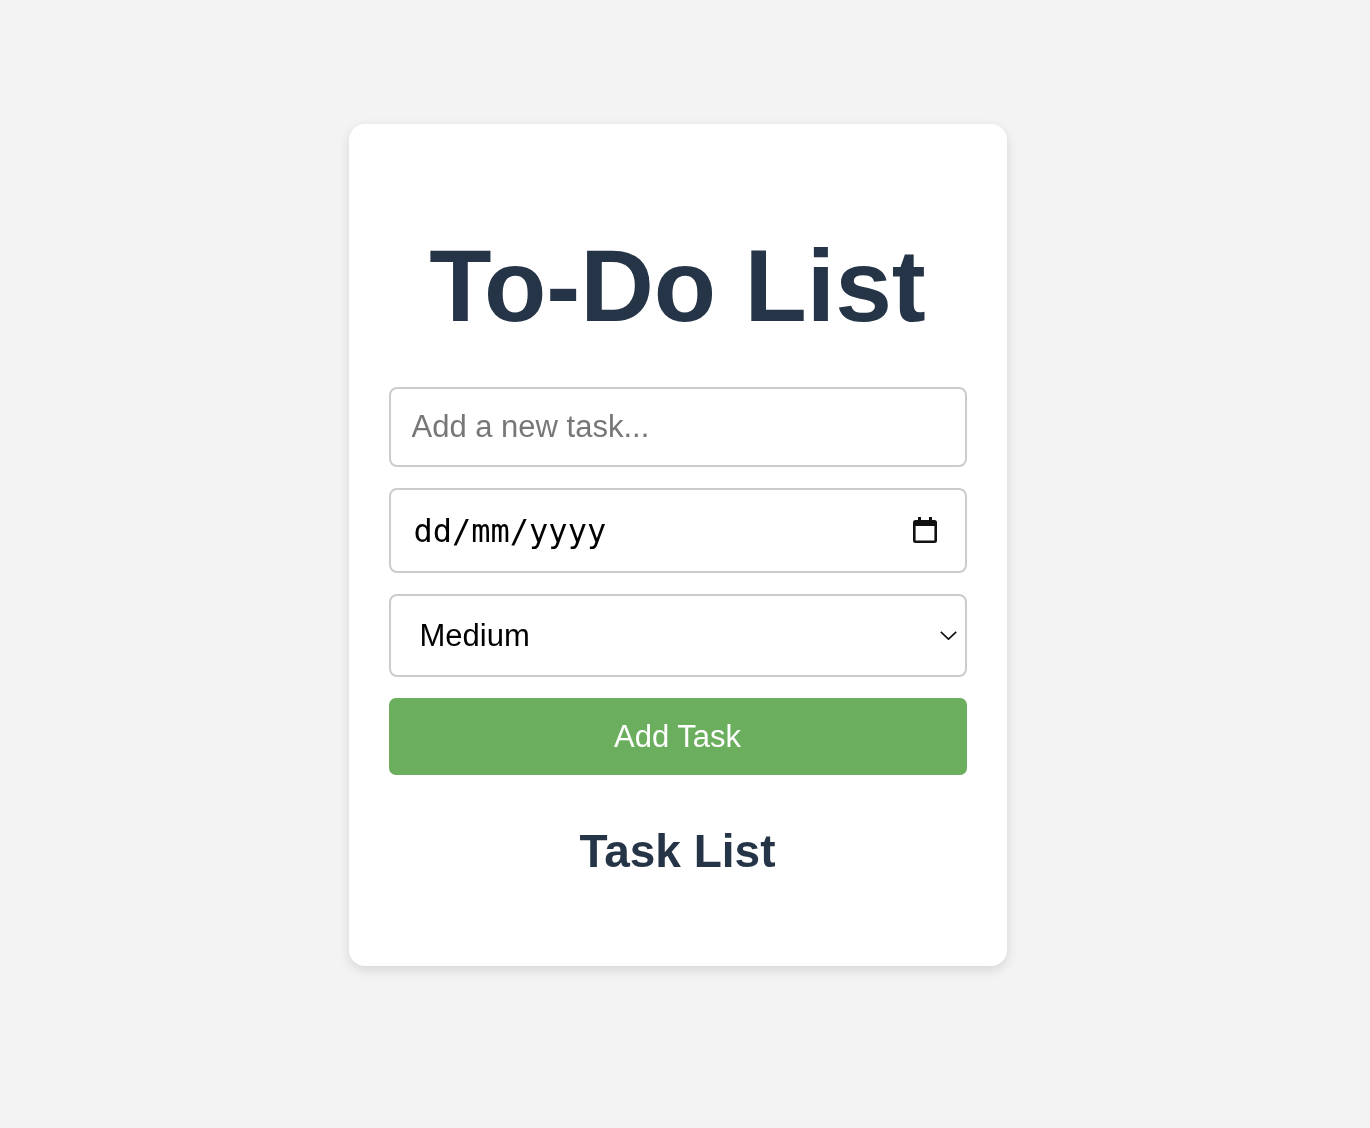  I want to click on date-input-field: dd/mm/yyyy, so click(677, 531).